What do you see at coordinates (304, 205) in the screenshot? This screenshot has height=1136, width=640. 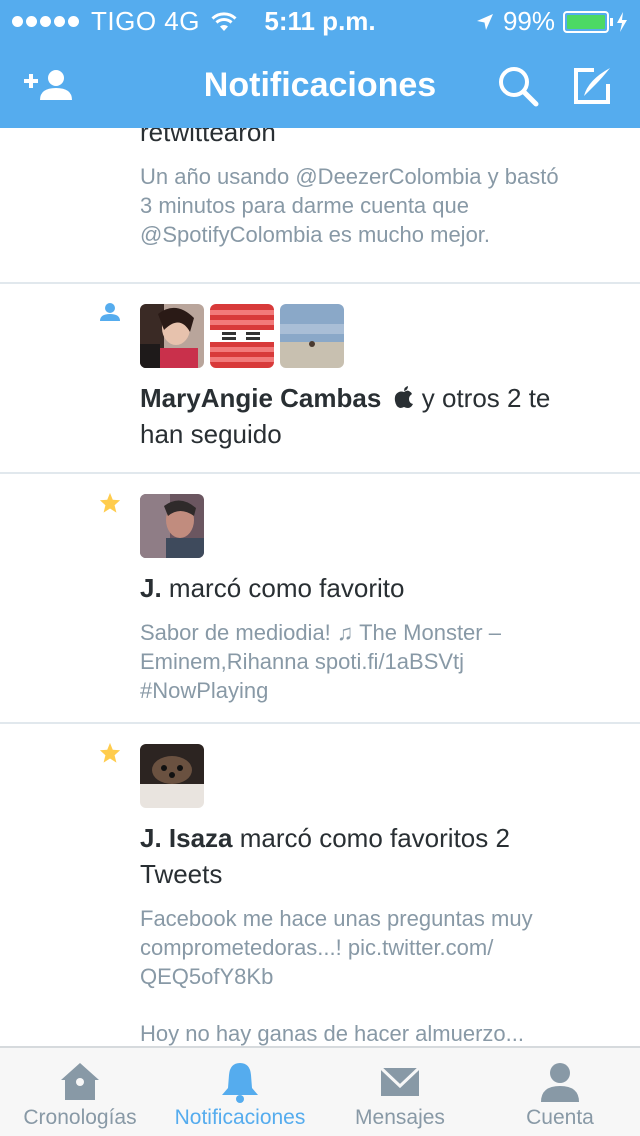 I see `tweet-line: 3 minutos para darme cuenta que` at bounding box center [304, 205].